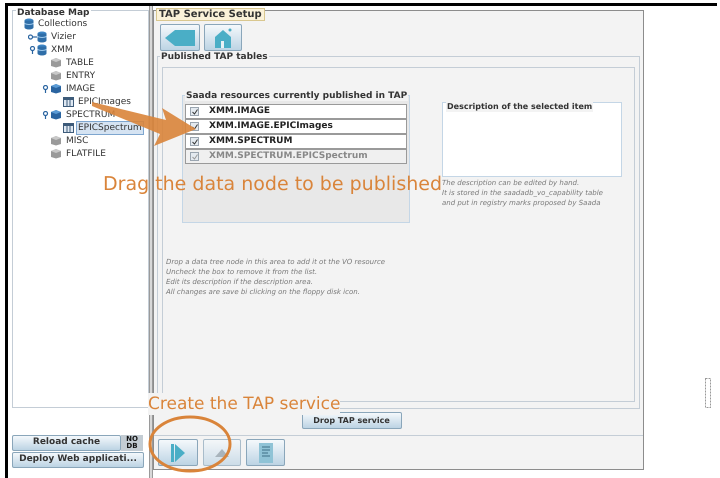 The image size is (720, 478). I want to click on description-area: Description of the selected item, so click(532, 139).